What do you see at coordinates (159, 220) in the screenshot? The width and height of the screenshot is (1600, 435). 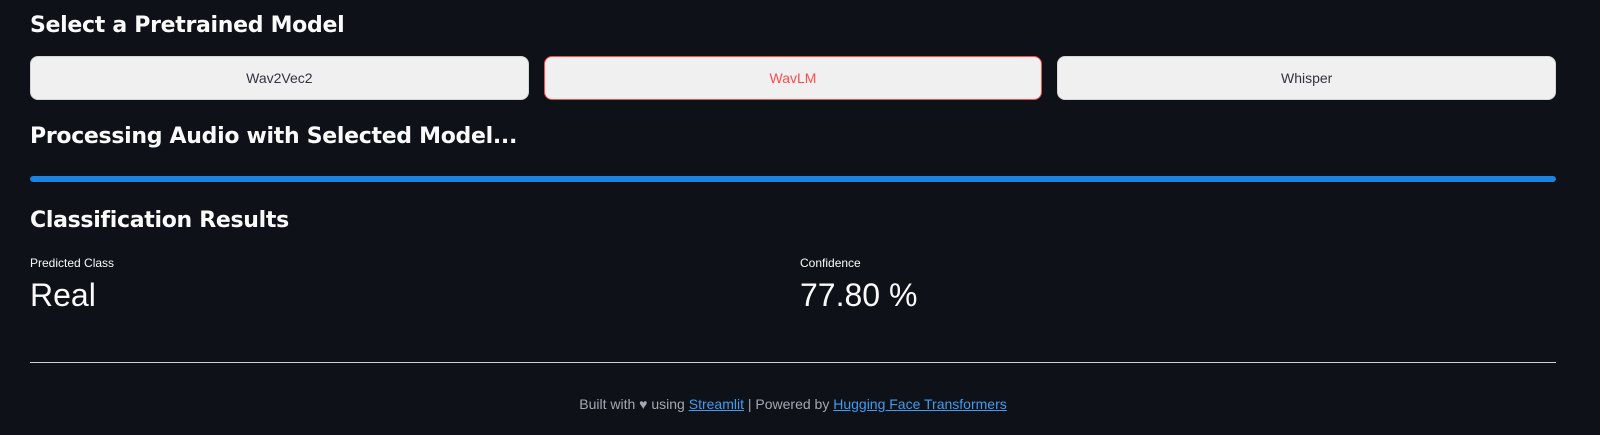 I see `results-heading: Classification Results` at bounding box center [159, 220].